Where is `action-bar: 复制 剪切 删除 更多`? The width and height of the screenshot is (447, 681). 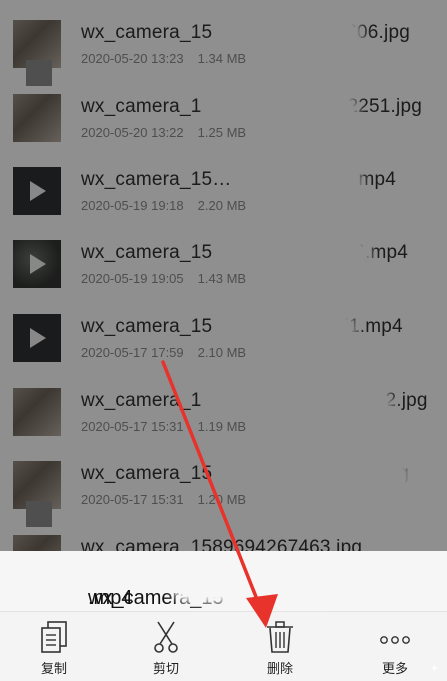 action-bar: 复制 剪切 删除 更多 is located at coordinates (223, 646).